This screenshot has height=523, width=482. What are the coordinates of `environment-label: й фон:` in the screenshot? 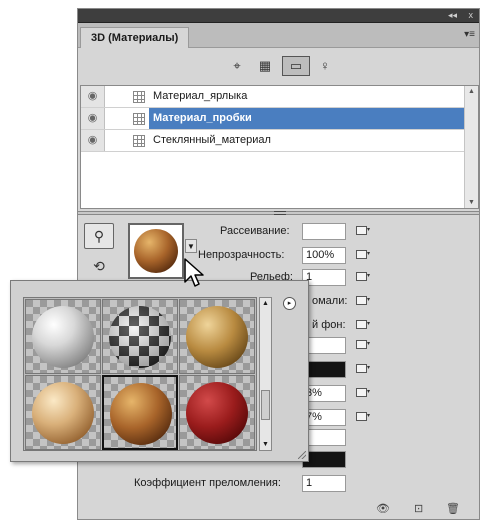 It's located at (329, 325).